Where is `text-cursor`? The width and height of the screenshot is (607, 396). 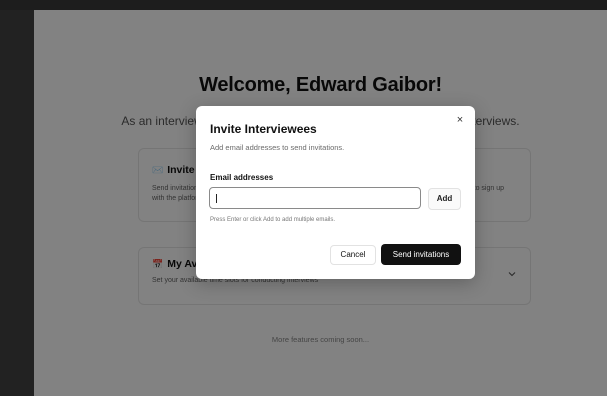 text-cursor is located at coordinates (216, 198).